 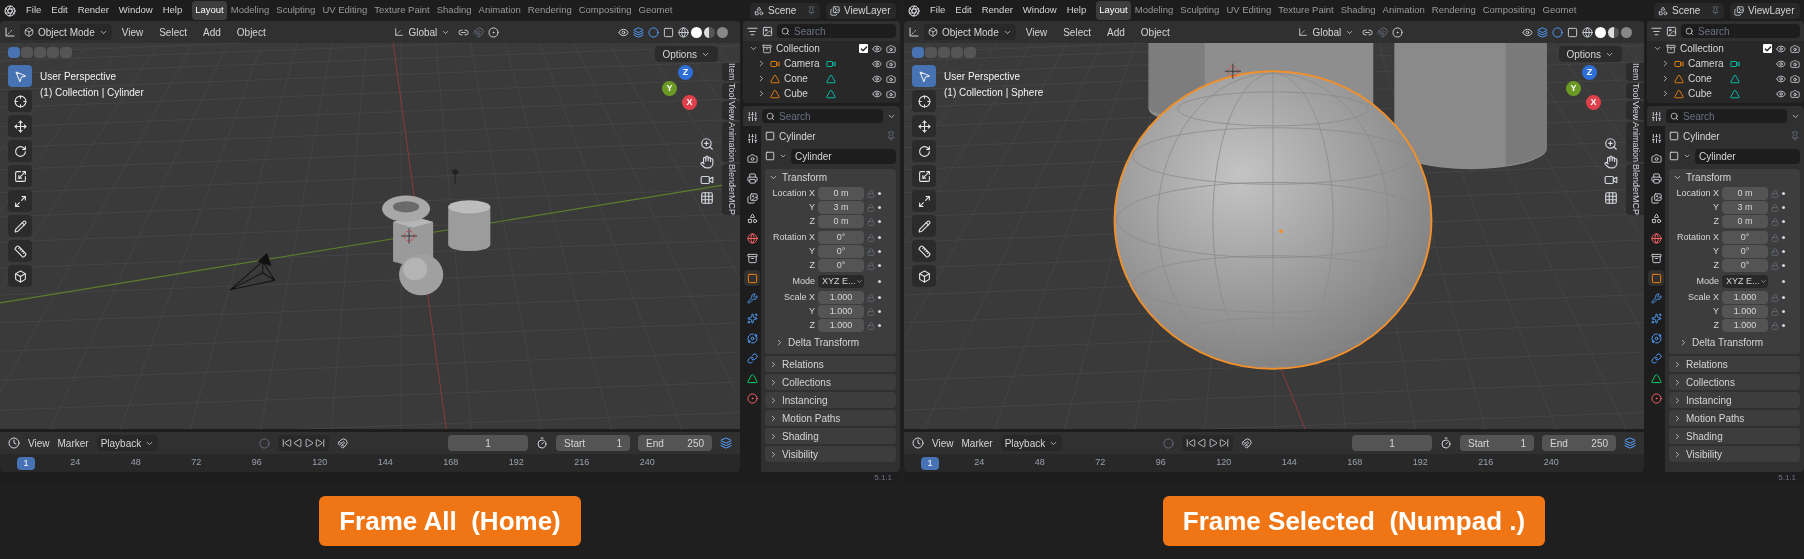 What do you see at coordinates (830, 400) in the screenshot?
I see `panel-header: Instancing` at bounding box center [830, 400].